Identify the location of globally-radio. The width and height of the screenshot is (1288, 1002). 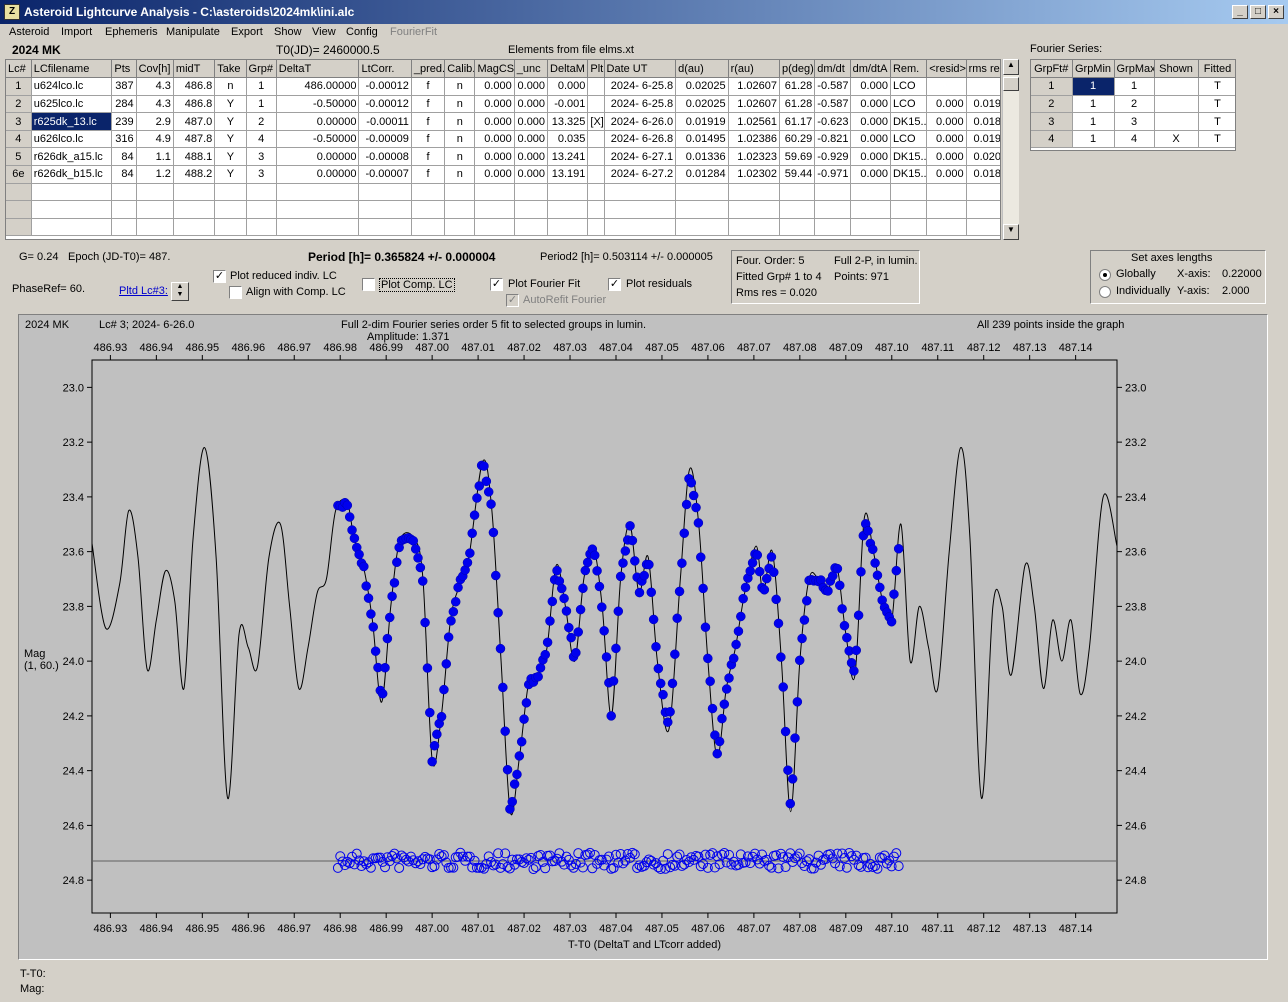
(1105, 275).